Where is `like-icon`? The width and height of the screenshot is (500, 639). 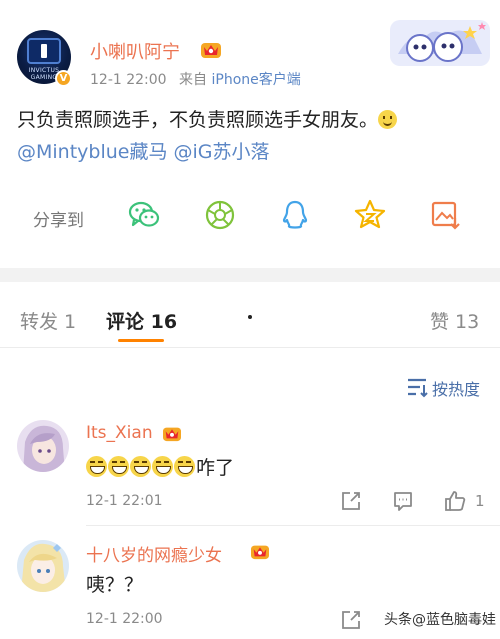 like-icon is located at coordinates (455, 501).